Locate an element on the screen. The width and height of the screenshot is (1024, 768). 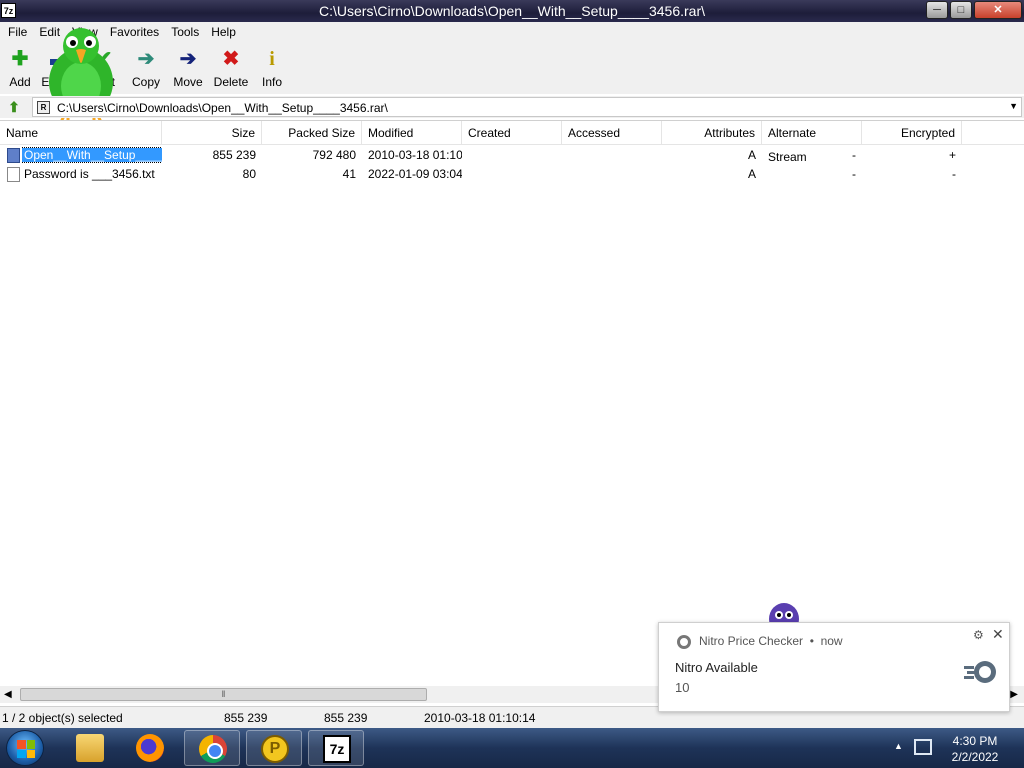
nitro-logo-icon is located at coordinates (980, 672).